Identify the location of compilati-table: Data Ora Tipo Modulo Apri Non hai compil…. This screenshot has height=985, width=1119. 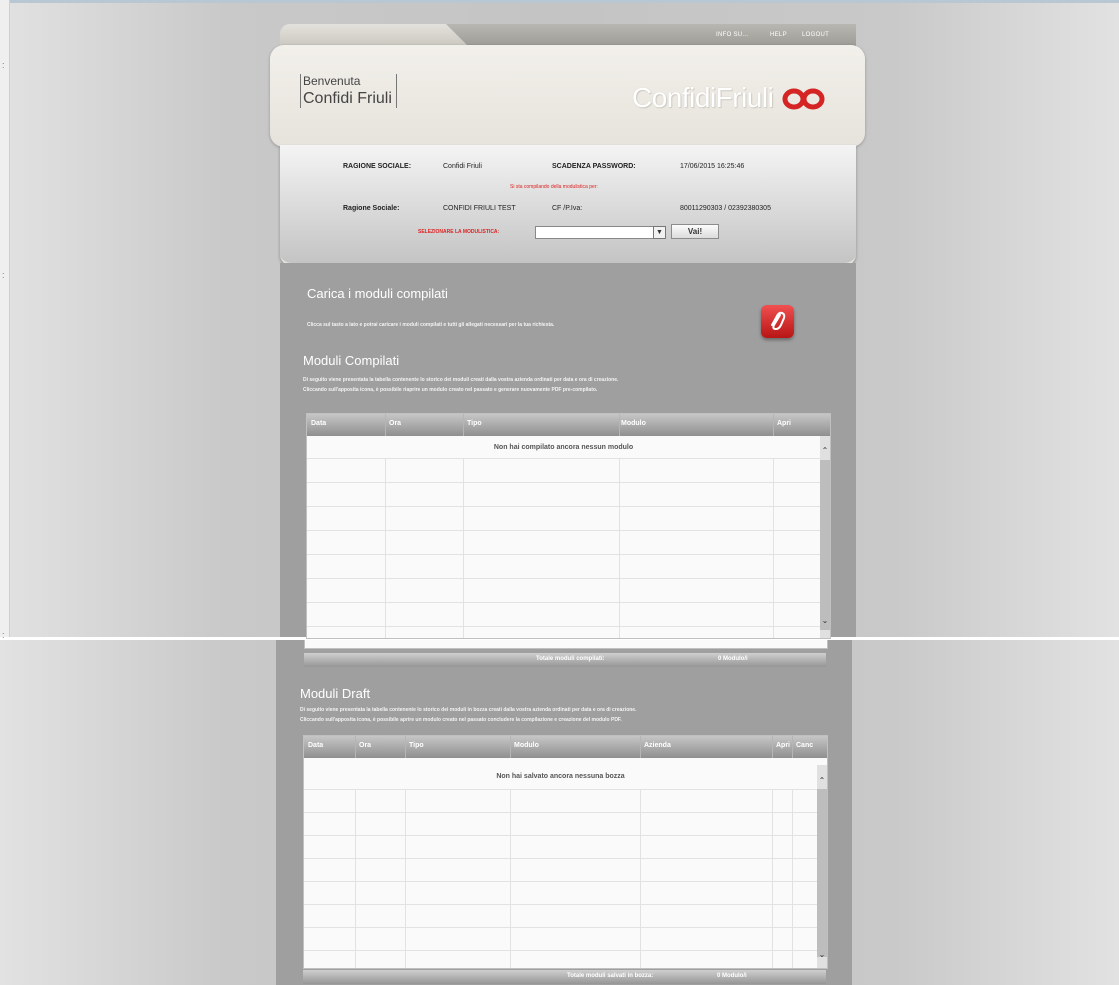
(568, 526).